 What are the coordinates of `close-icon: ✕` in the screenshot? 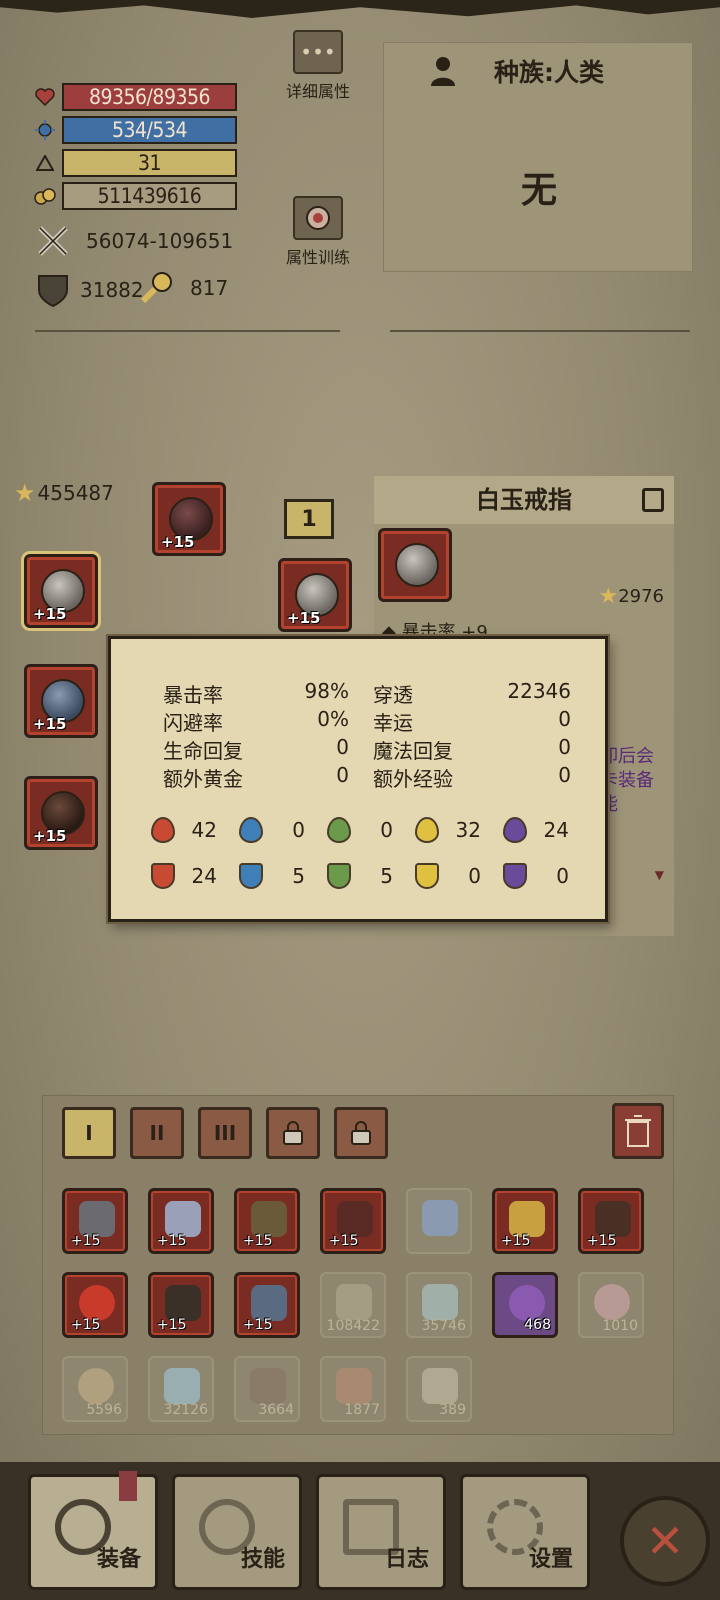 It's located at (665, 1541).